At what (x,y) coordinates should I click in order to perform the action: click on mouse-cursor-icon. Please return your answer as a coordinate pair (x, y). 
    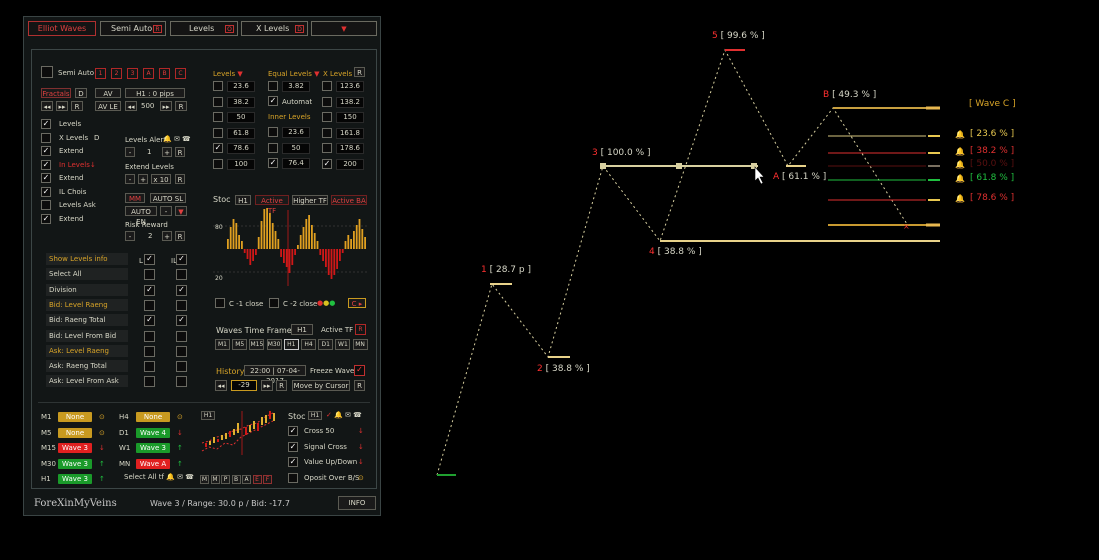
    Looking at the image, I should click on (759, 175).